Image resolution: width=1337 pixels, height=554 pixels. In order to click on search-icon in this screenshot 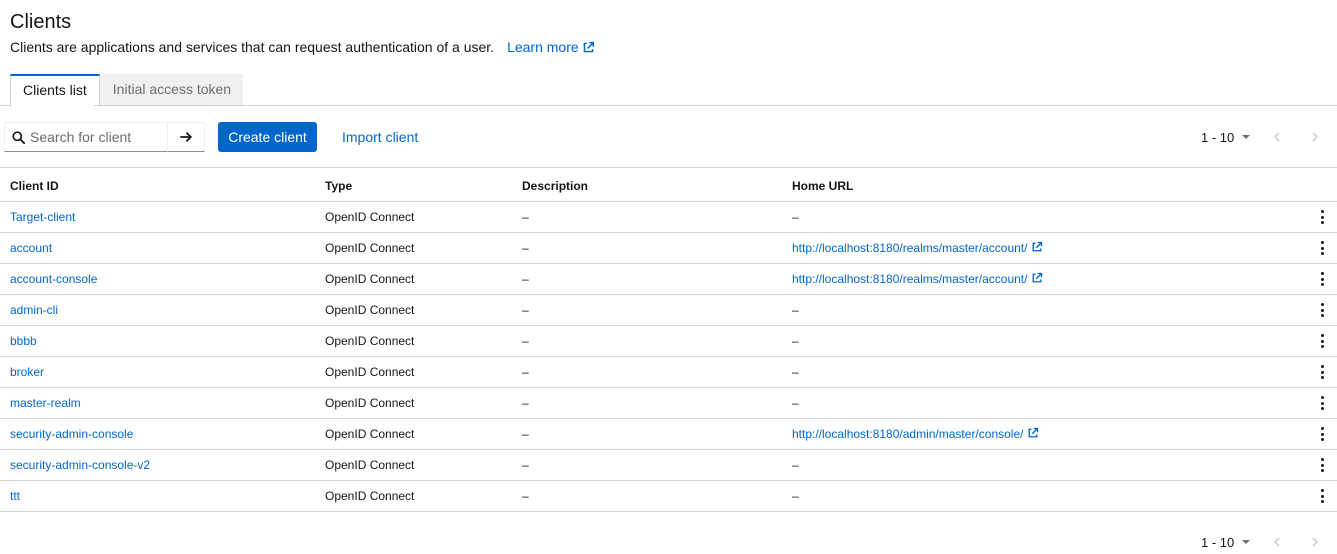, I will do `click(18, 137)`.